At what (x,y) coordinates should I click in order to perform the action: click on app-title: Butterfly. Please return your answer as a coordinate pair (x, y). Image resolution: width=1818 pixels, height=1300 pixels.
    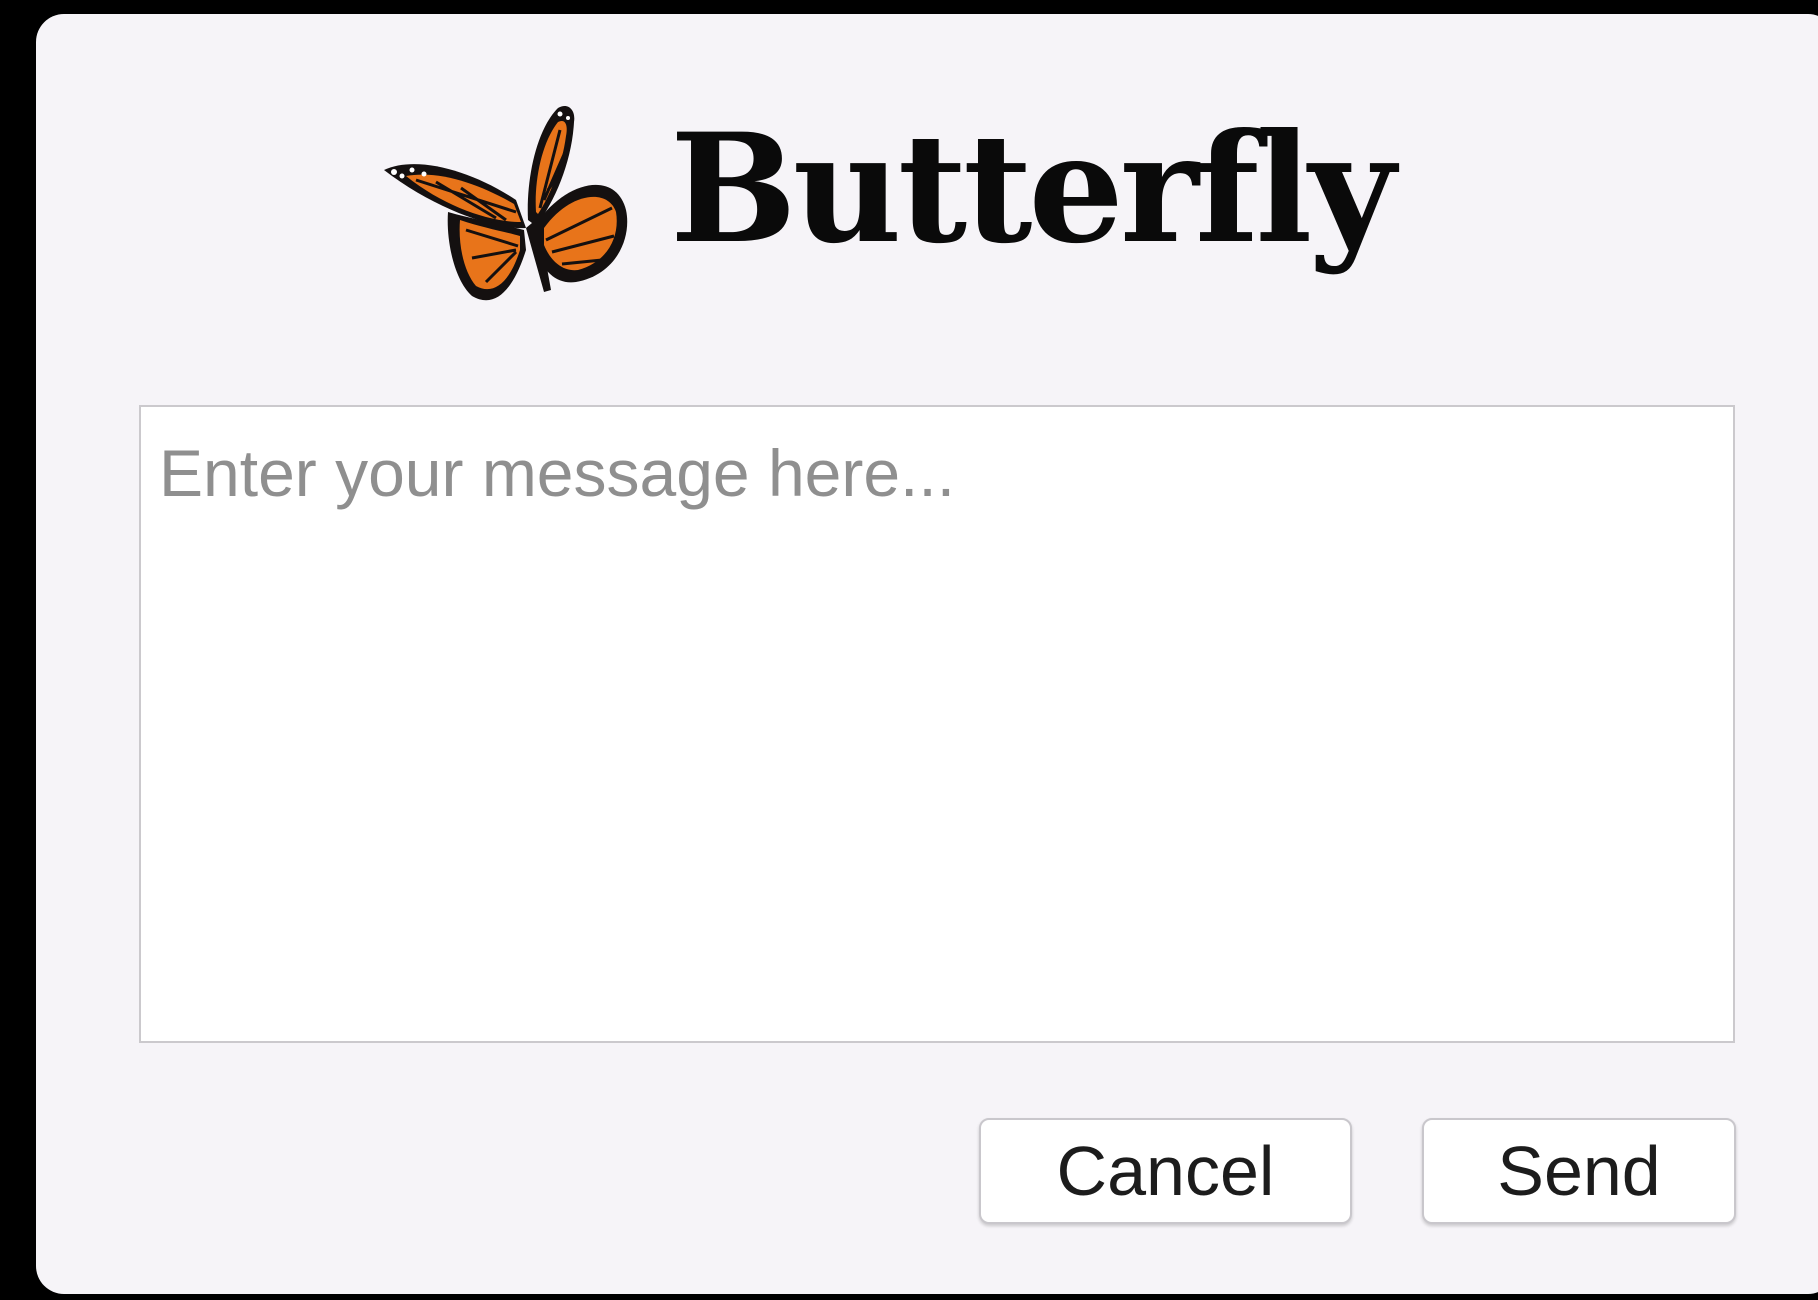
    Looking at the image, I should click on (1033, 189).